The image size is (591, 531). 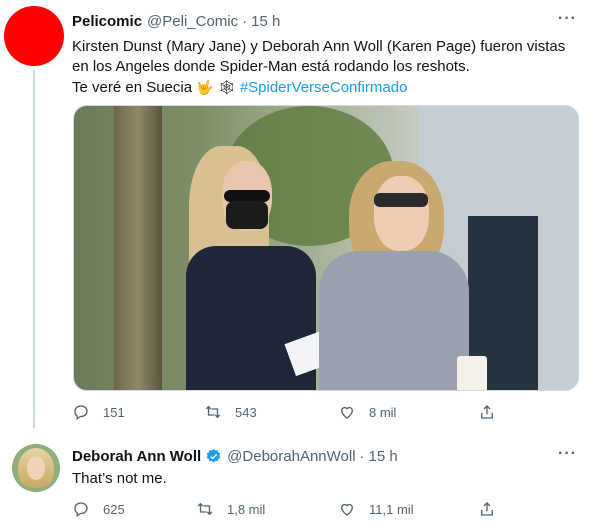 What do you see at coordinates (114, 509) in the screenshot?
I see `reply-count: 625` at bounding box center [114, 509].